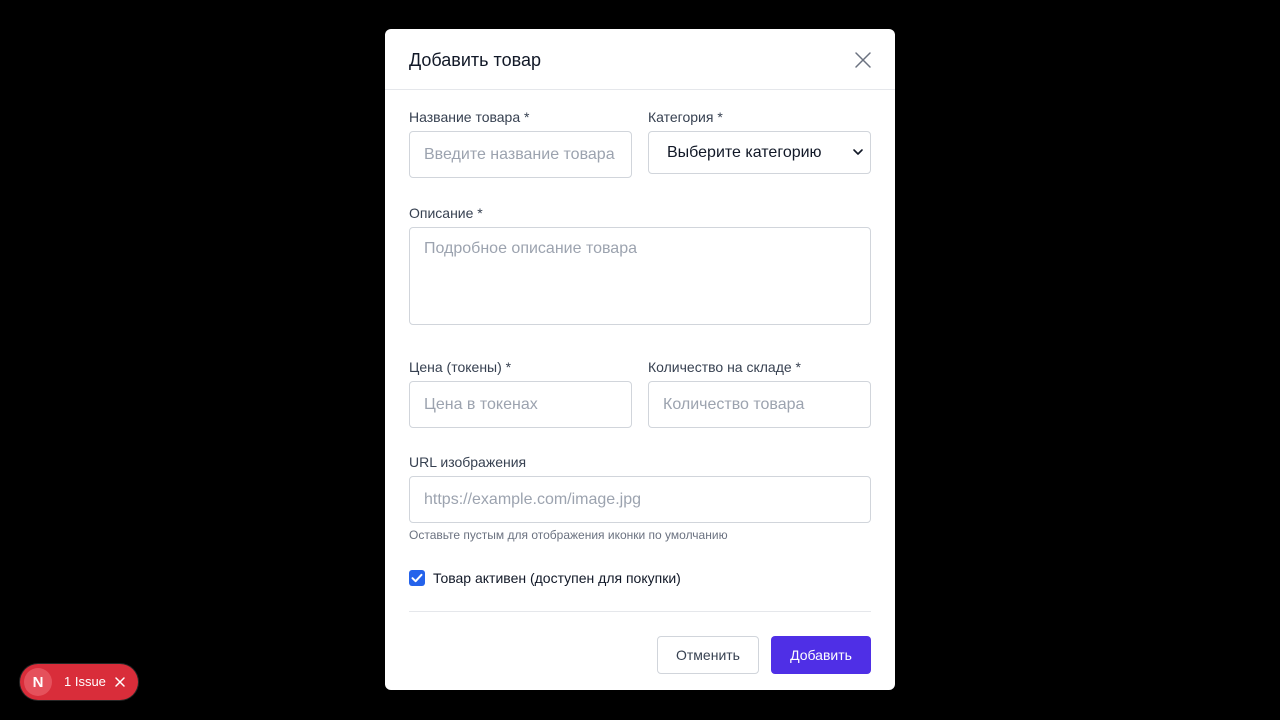  I want to click on cancel-button: Отменить, so click(708, 655).